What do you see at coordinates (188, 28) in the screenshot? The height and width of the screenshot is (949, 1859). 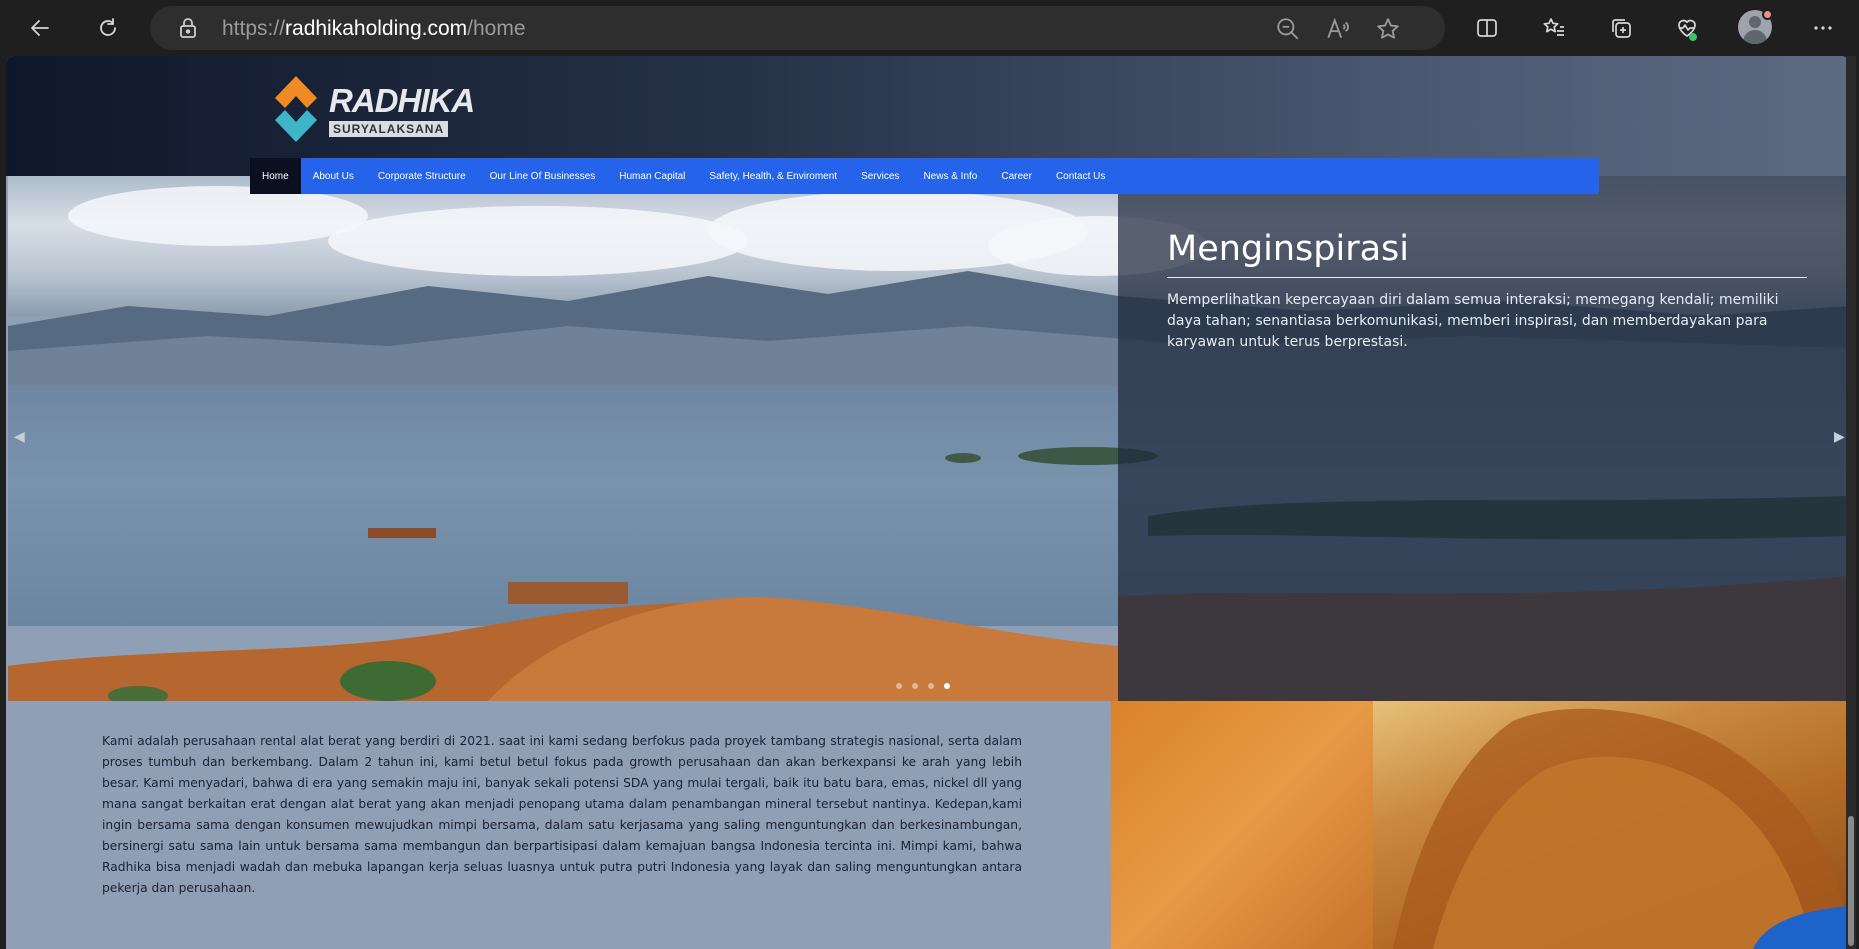 I see `lock-icon` at bounding box center [188, 28].